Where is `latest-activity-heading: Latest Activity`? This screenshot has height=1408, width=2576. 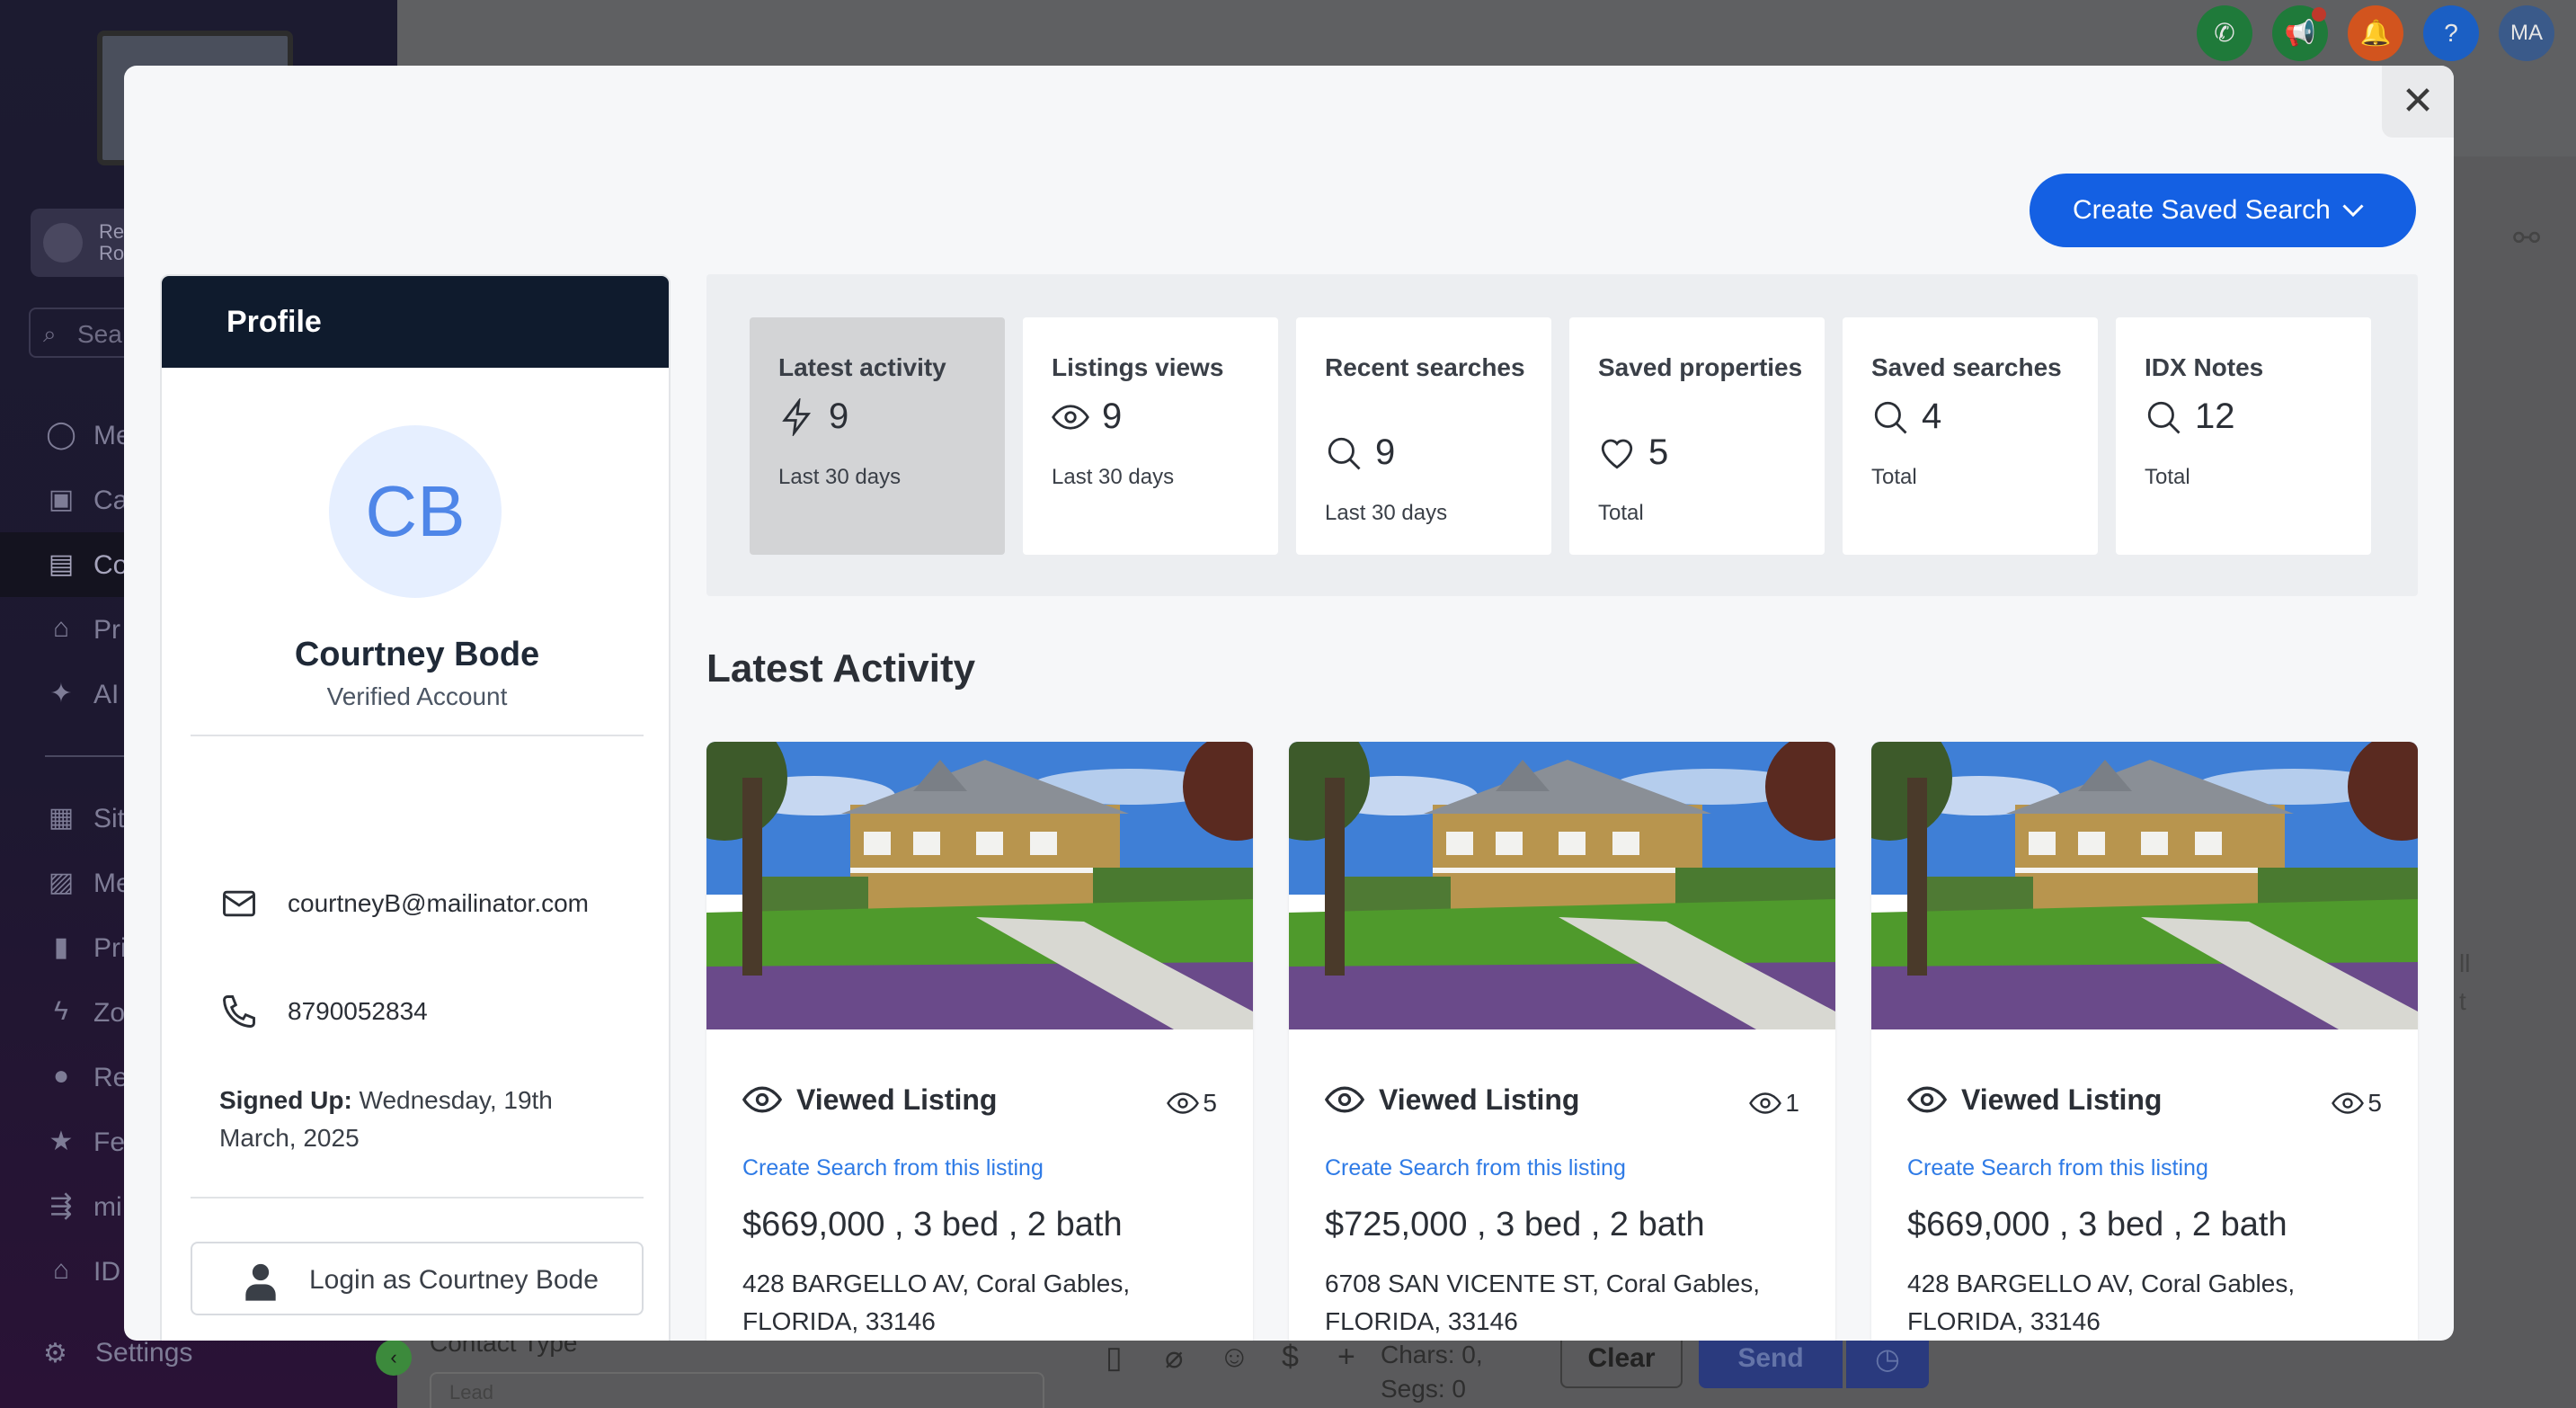 latest-activity-heading: Latest Activity is located at coordinates (841, 668).